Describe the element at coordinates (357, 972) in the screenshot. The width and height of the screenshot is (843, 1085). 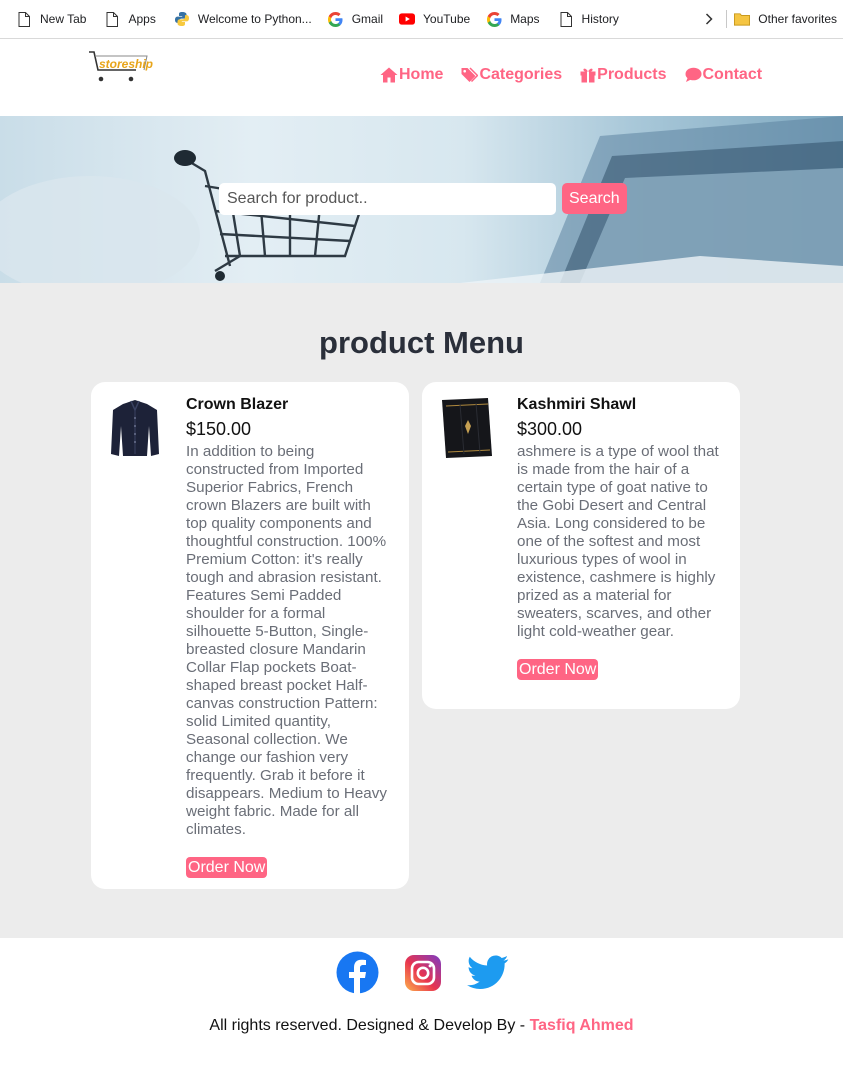
I see `facebook-icon` at that location.